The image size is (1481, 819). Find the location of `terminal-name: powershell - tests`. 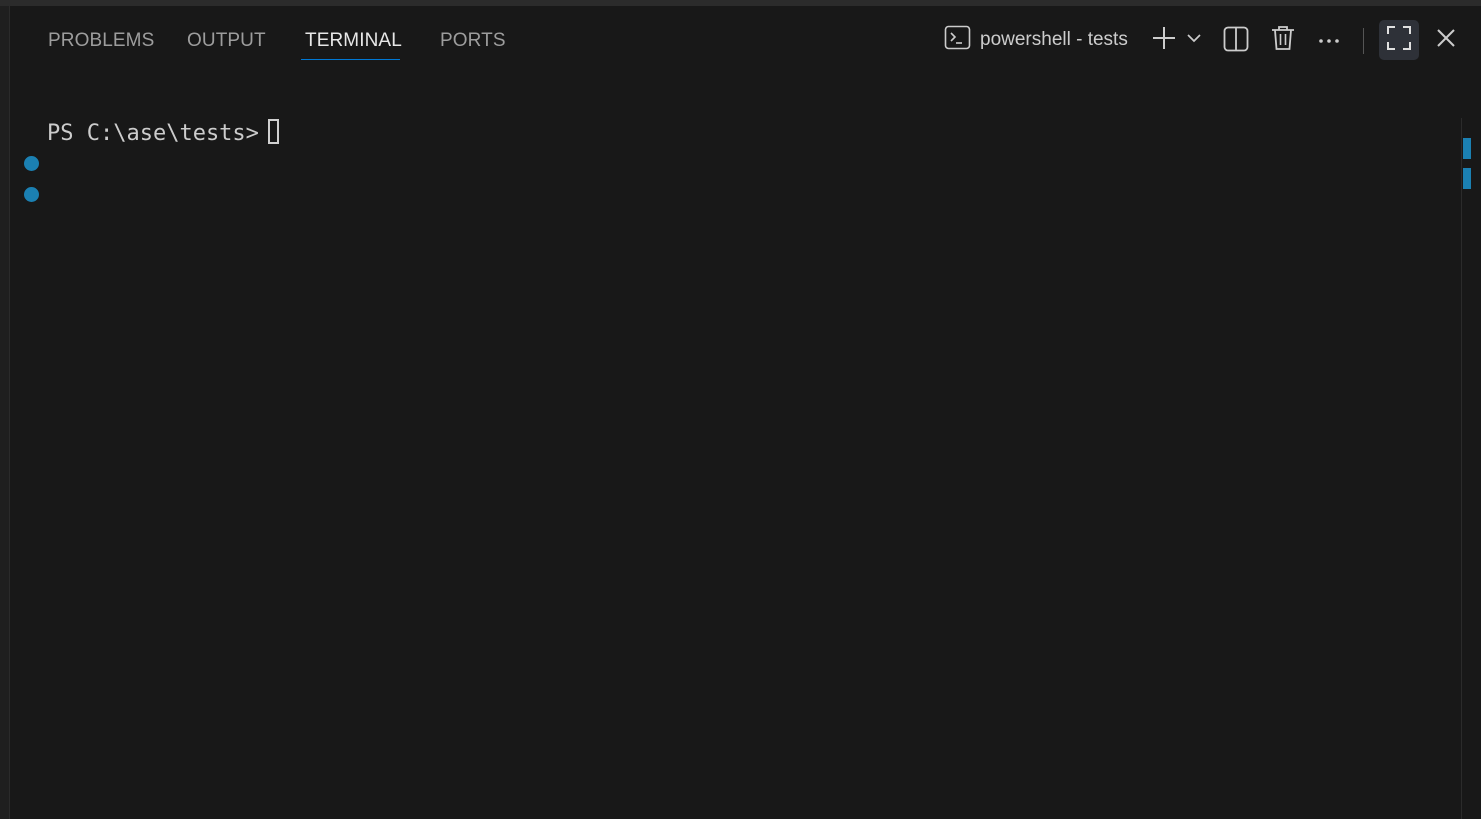

terminal-name: powershell - tests is located at coordinates (1054, 39).